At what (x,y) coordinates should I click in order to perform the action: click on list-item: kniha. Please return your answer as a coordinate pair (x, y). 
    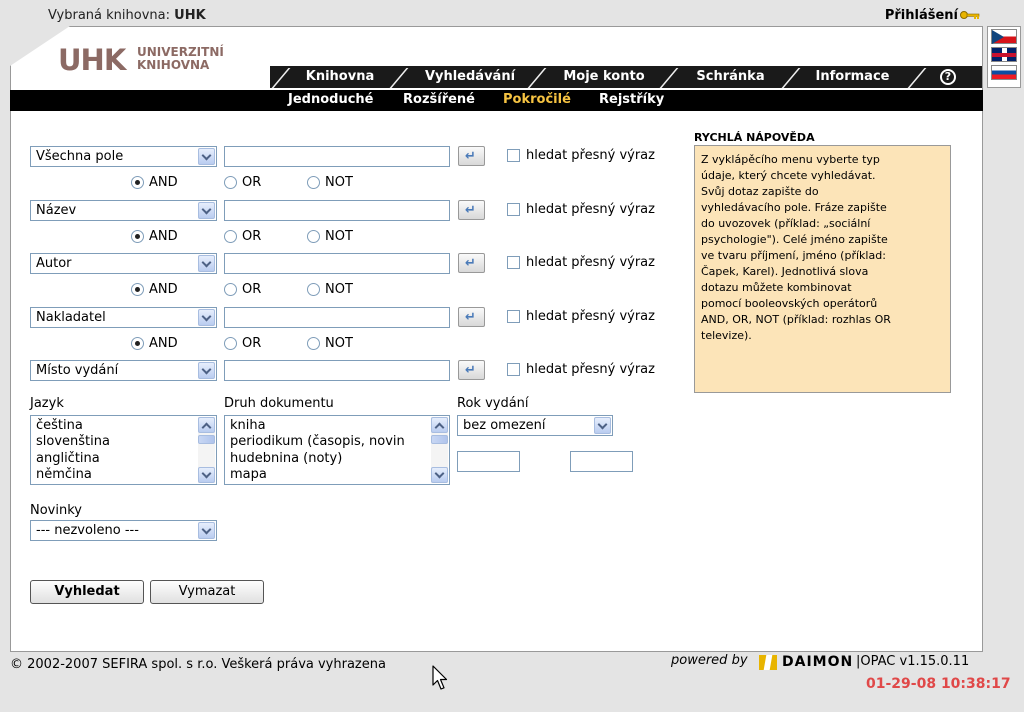
    Looking at the image, I should click on (317, 426).